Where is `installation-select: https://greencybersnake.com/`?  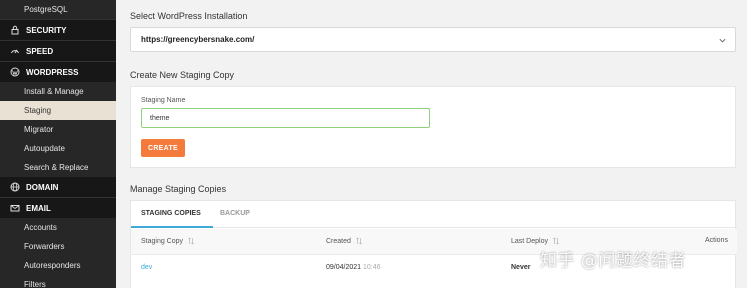 installation-select: https://greencybersnake.com/ is located at coordinates (433, 39).